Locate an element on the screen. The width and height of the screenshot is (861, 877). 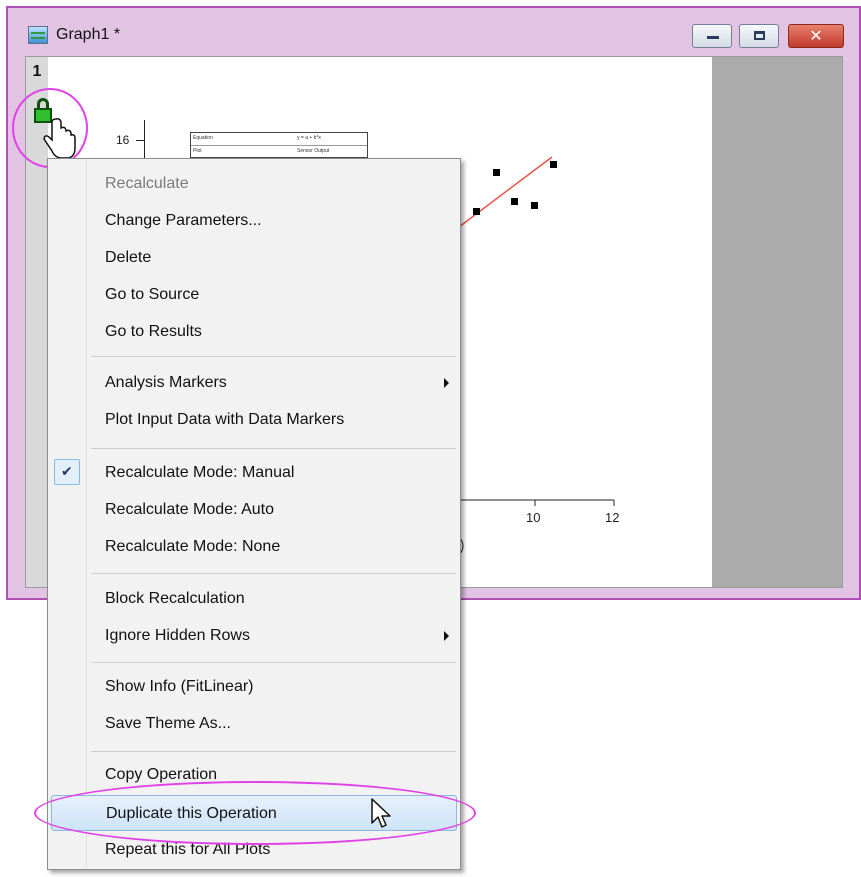
menu-item-show-info: Show Info (FitLinear) is located at coordinates (254, 687).